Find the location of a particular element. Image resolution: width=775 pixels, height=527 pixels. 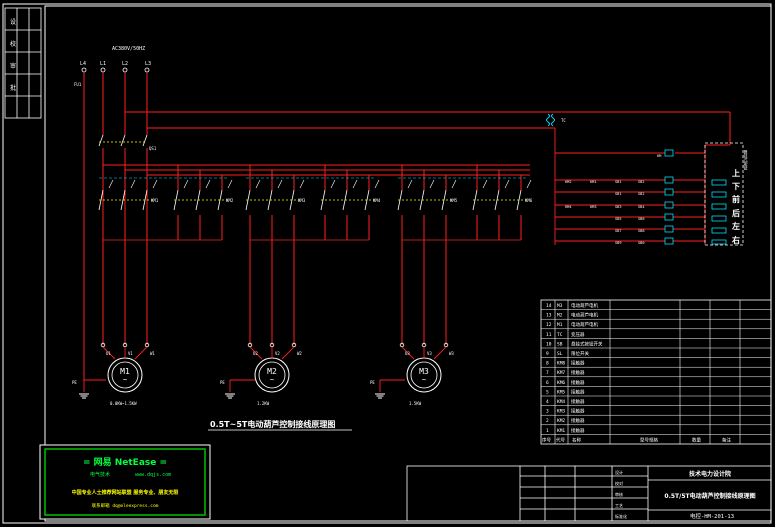

parts-row-no: 6 is located at coordinates (547, 383).